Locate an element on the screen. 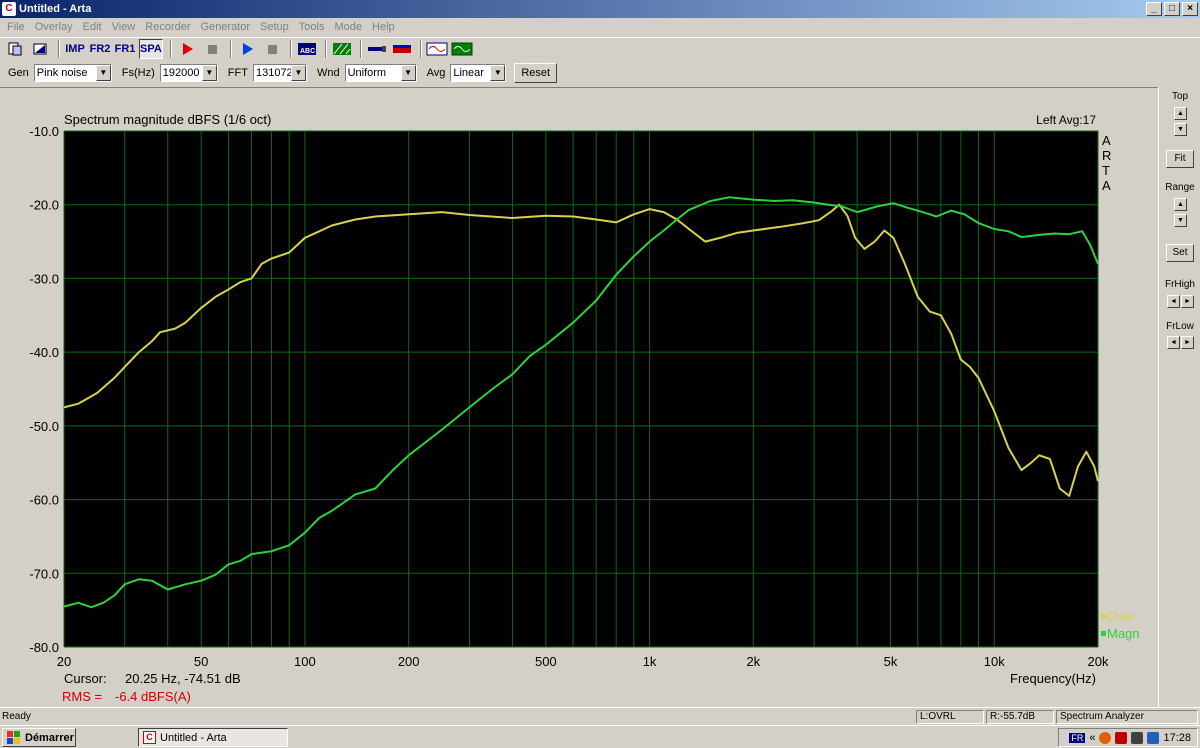 This screenshot has height=748, width=1200. samplerate-select: 192000 ▼ is located at coordinates (188, 73).